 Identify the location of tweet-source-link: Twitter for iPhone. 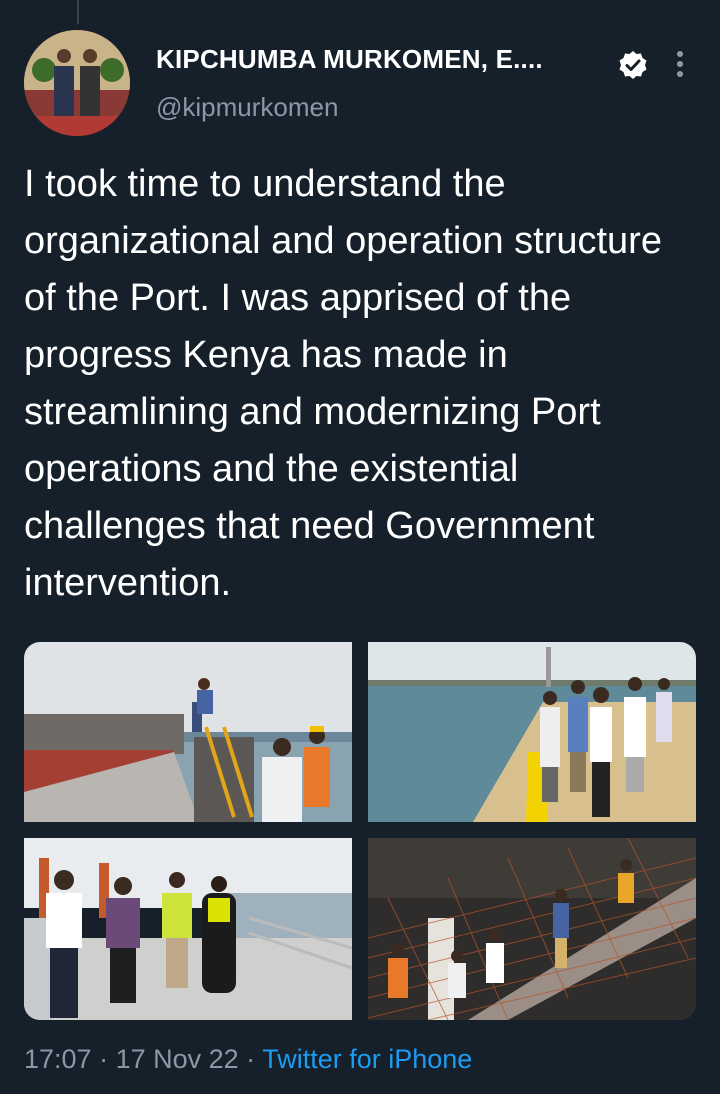
(367, 1059).